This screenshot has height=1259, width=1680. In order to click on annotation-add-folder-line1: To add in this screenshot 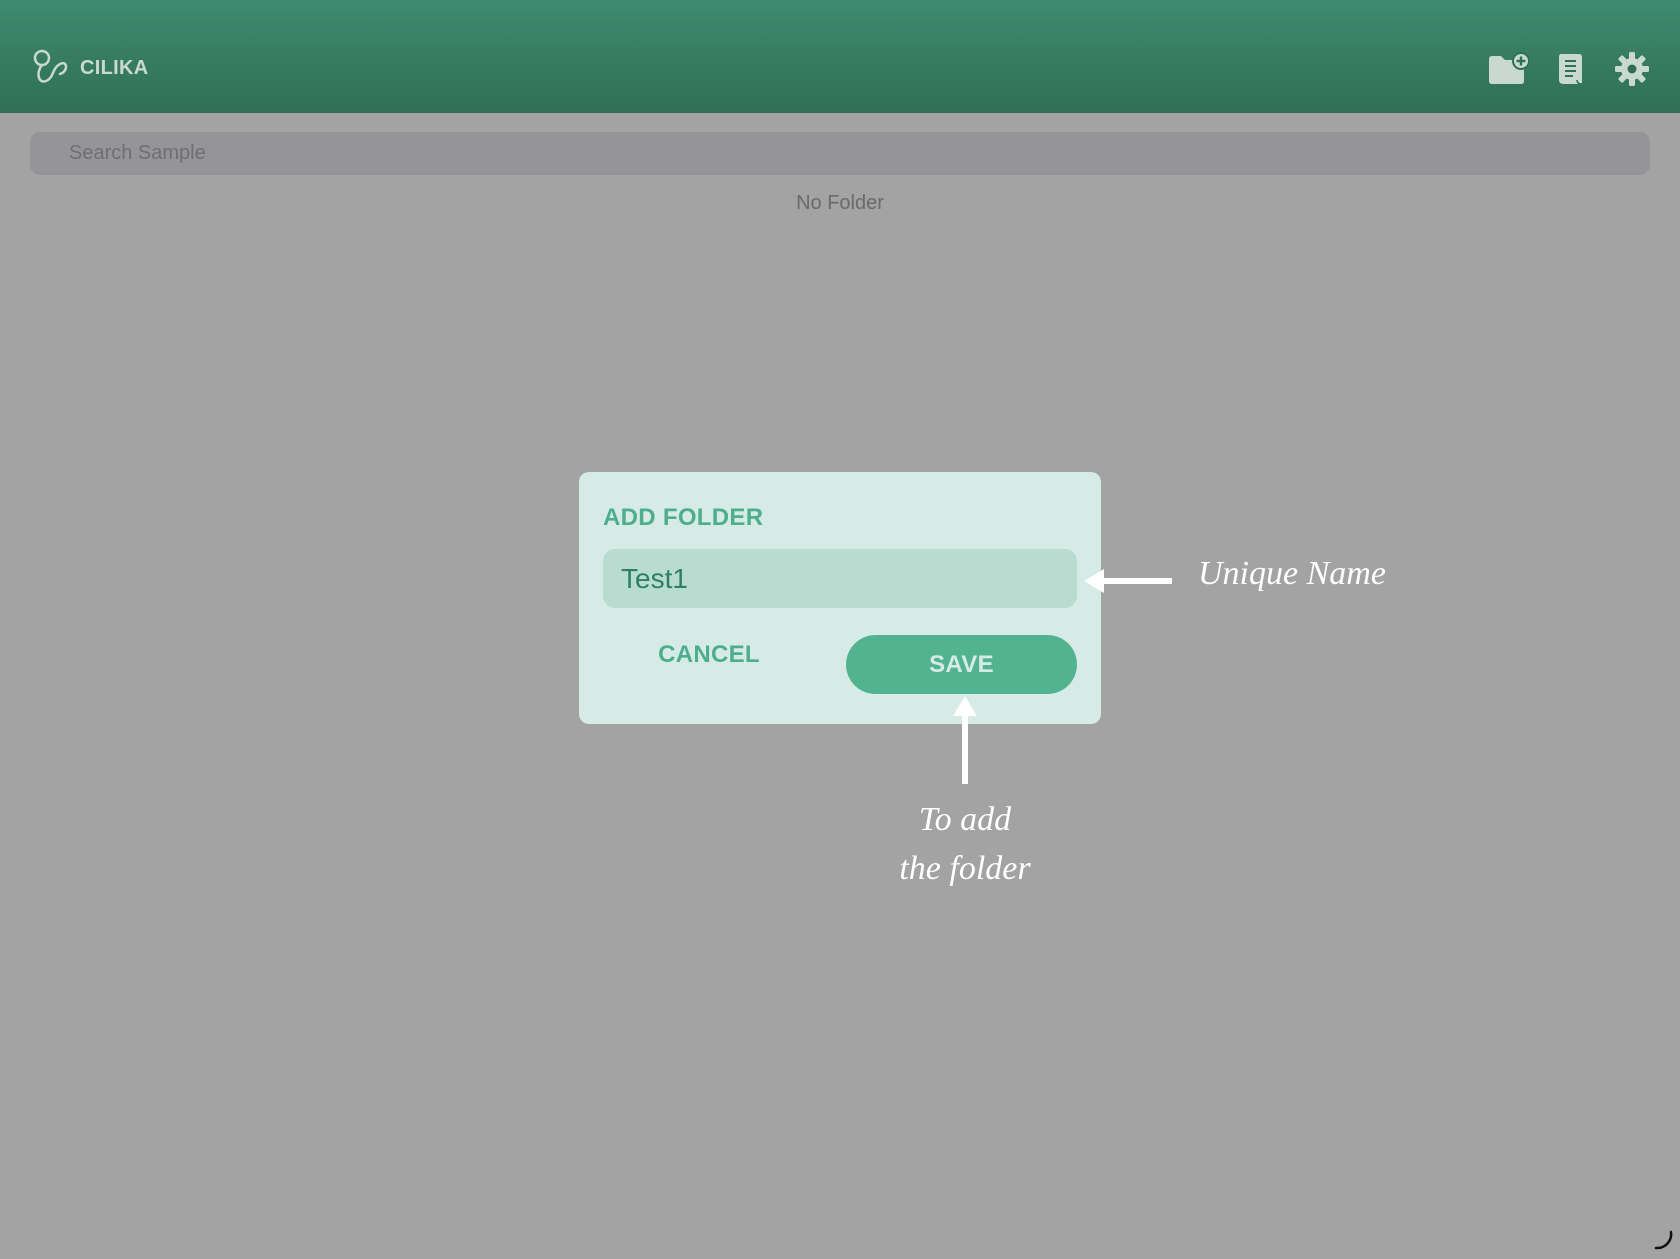, I will do `click(965, 819)`.